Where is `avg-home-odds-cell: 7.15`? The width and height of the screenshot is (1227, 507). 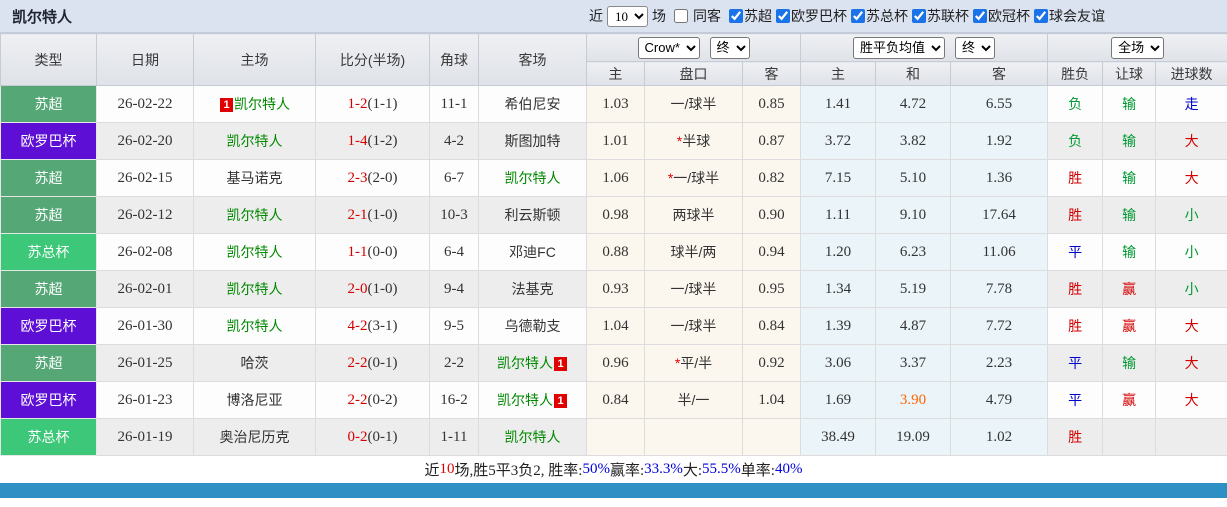 avg-home-odds-cell: 7.15 is located at coordinates (838, 178).